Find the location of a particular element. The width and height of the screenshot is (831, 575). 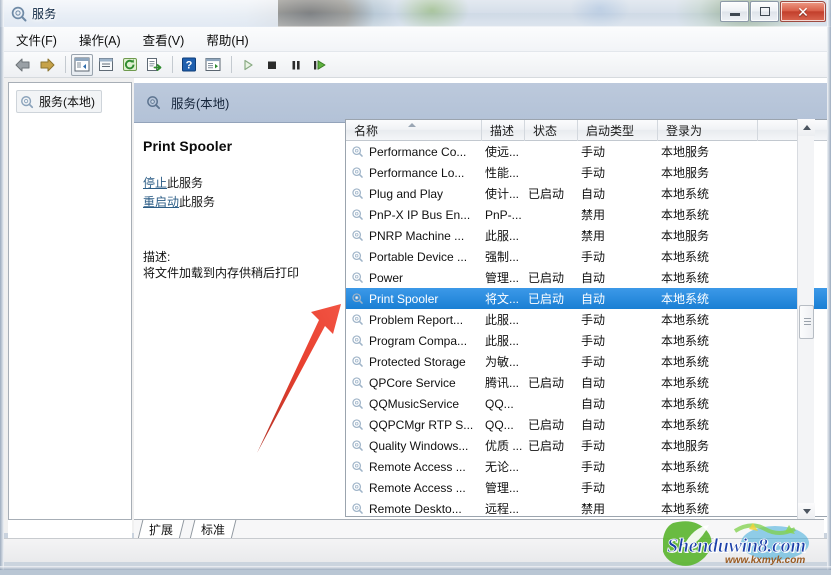

services-gear-icon is located at coordinates (153, 102).